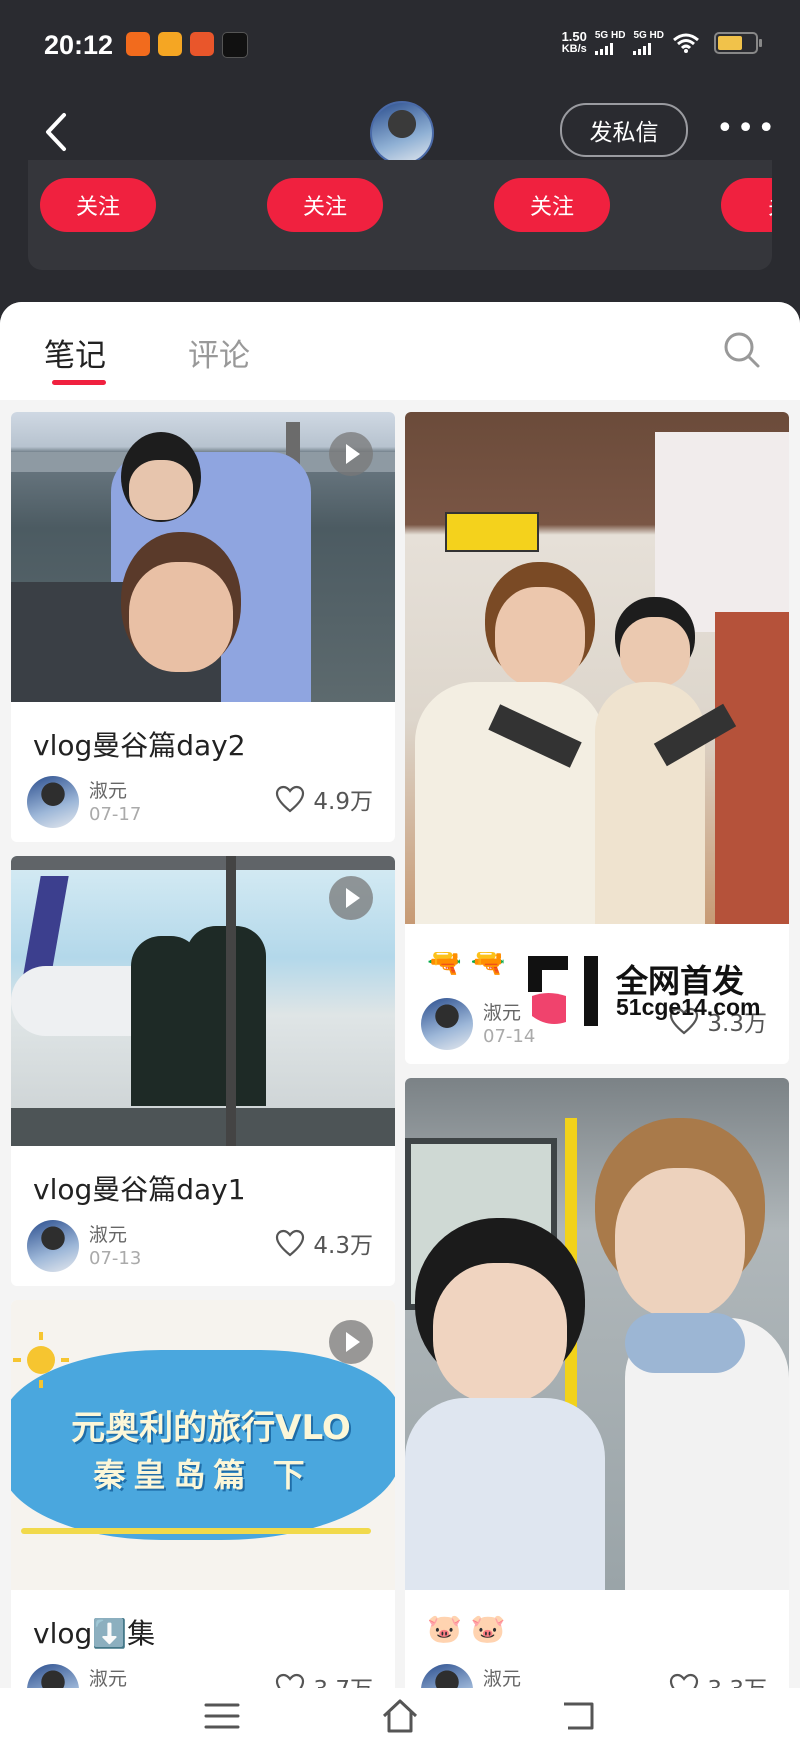 This screenshot has height=1747, width=800. Describe the element at coordinates (746, 205) in the screenshot. I see `follow-button: 关` at that location.